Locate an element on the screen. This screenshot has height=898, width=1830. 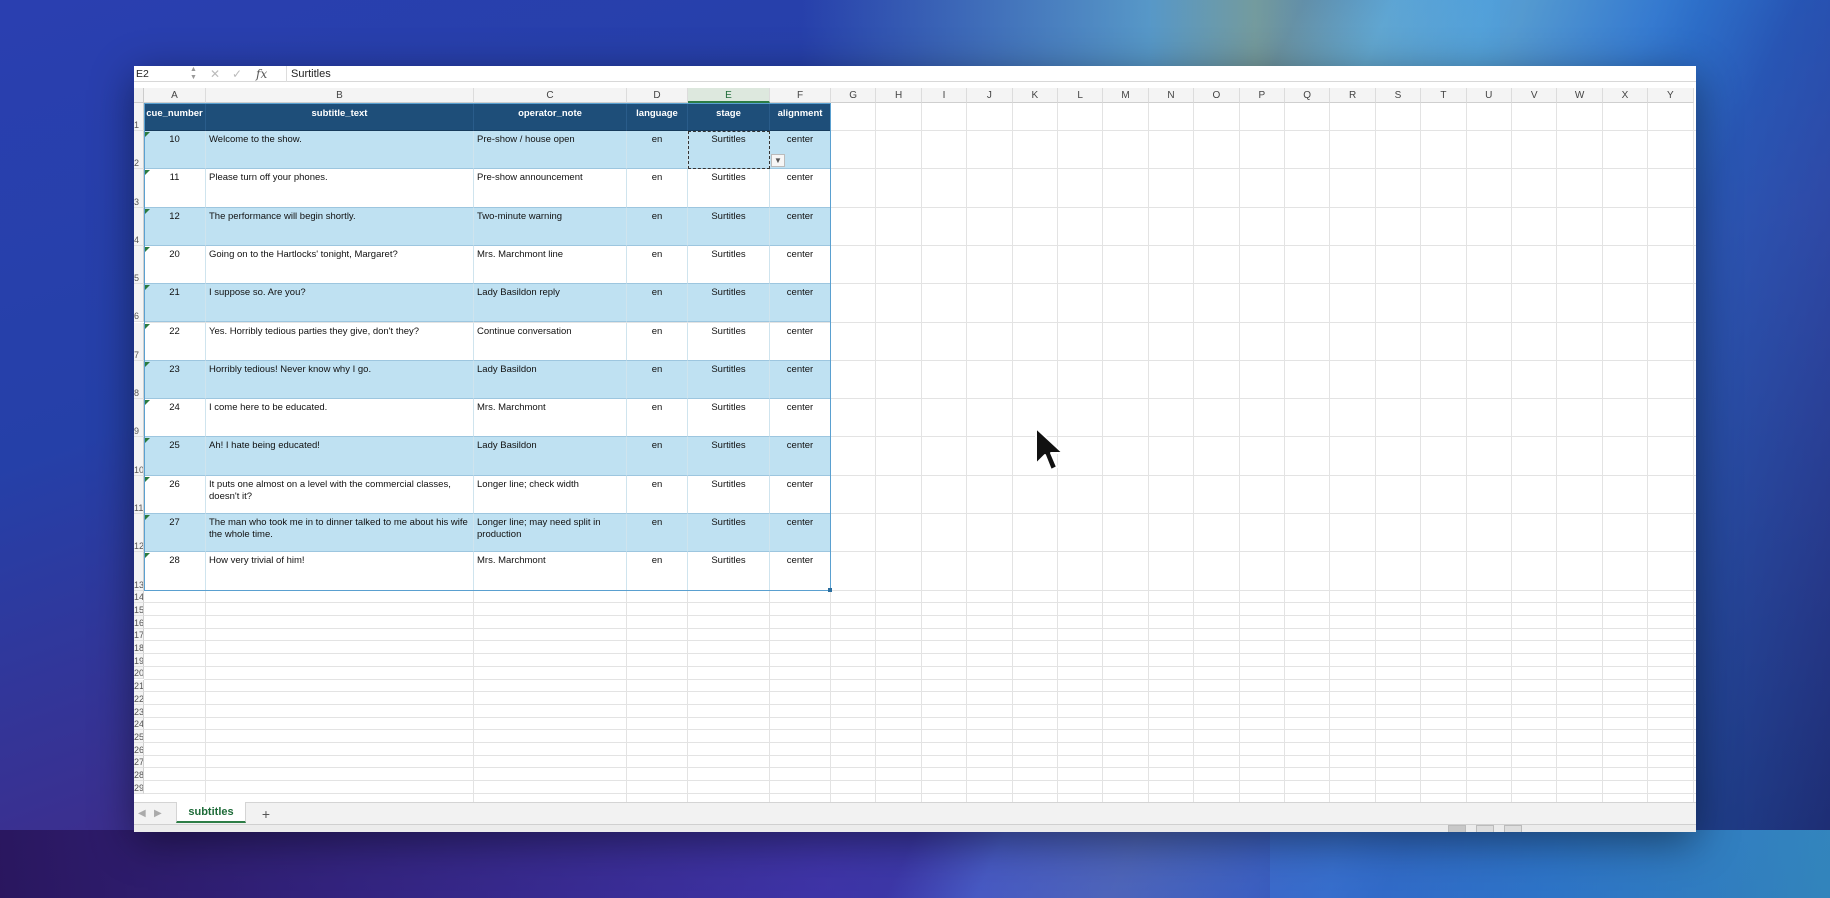
formula-input: Surtitles is located at coordinates (308, 74).